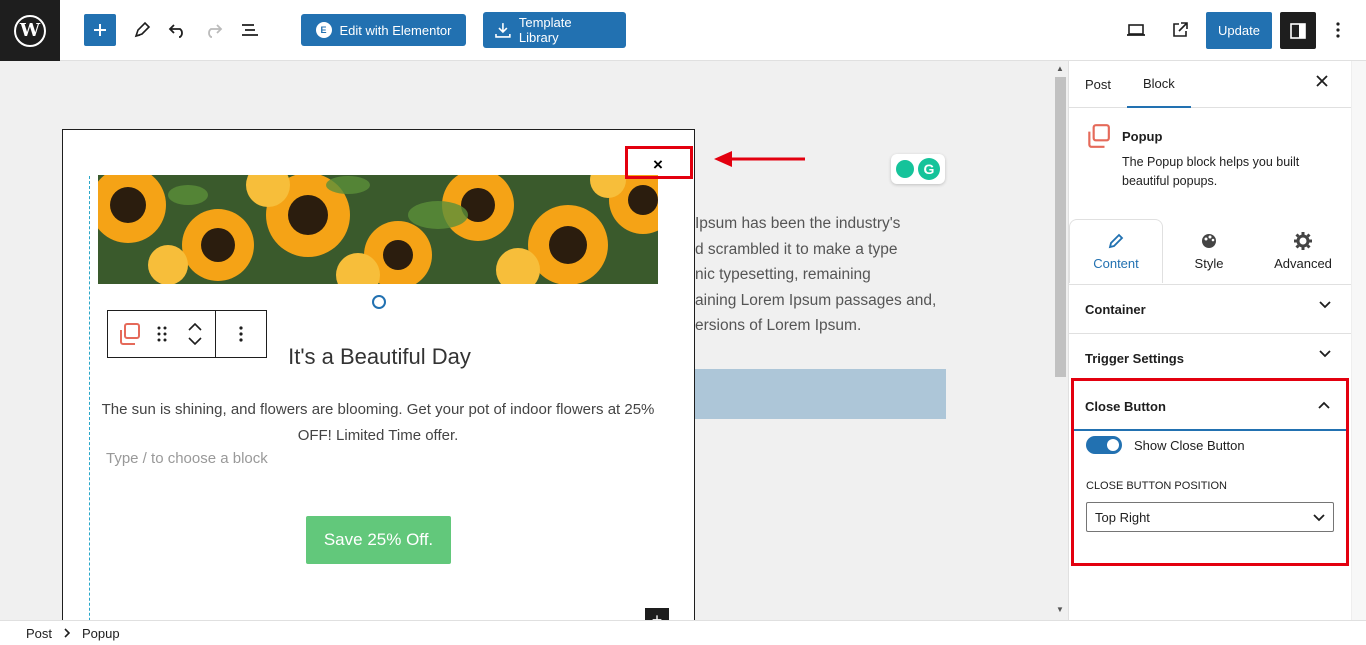  I want to click on template-library-button: Template Library, so click(554, 30).